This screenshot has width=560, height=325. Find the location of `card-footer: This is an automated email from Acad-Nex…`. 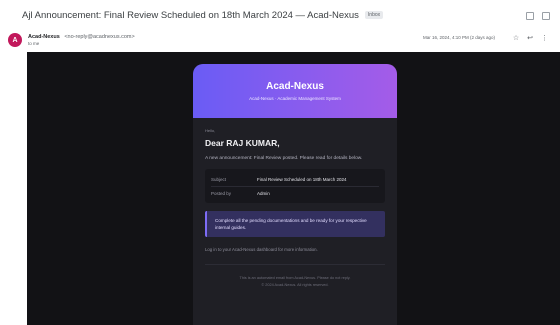

card-footer: This is an automated email from Acad-Nex… is located at coordinates (295, 276).